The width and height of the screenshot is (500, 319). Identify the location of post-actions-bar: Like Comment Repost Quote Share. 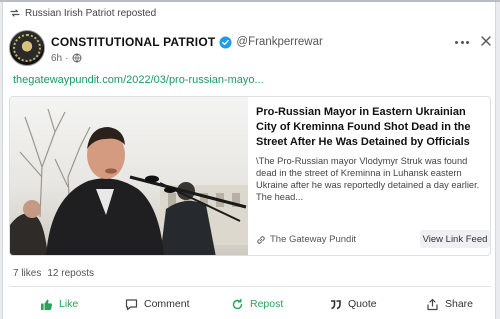
(250, 304).